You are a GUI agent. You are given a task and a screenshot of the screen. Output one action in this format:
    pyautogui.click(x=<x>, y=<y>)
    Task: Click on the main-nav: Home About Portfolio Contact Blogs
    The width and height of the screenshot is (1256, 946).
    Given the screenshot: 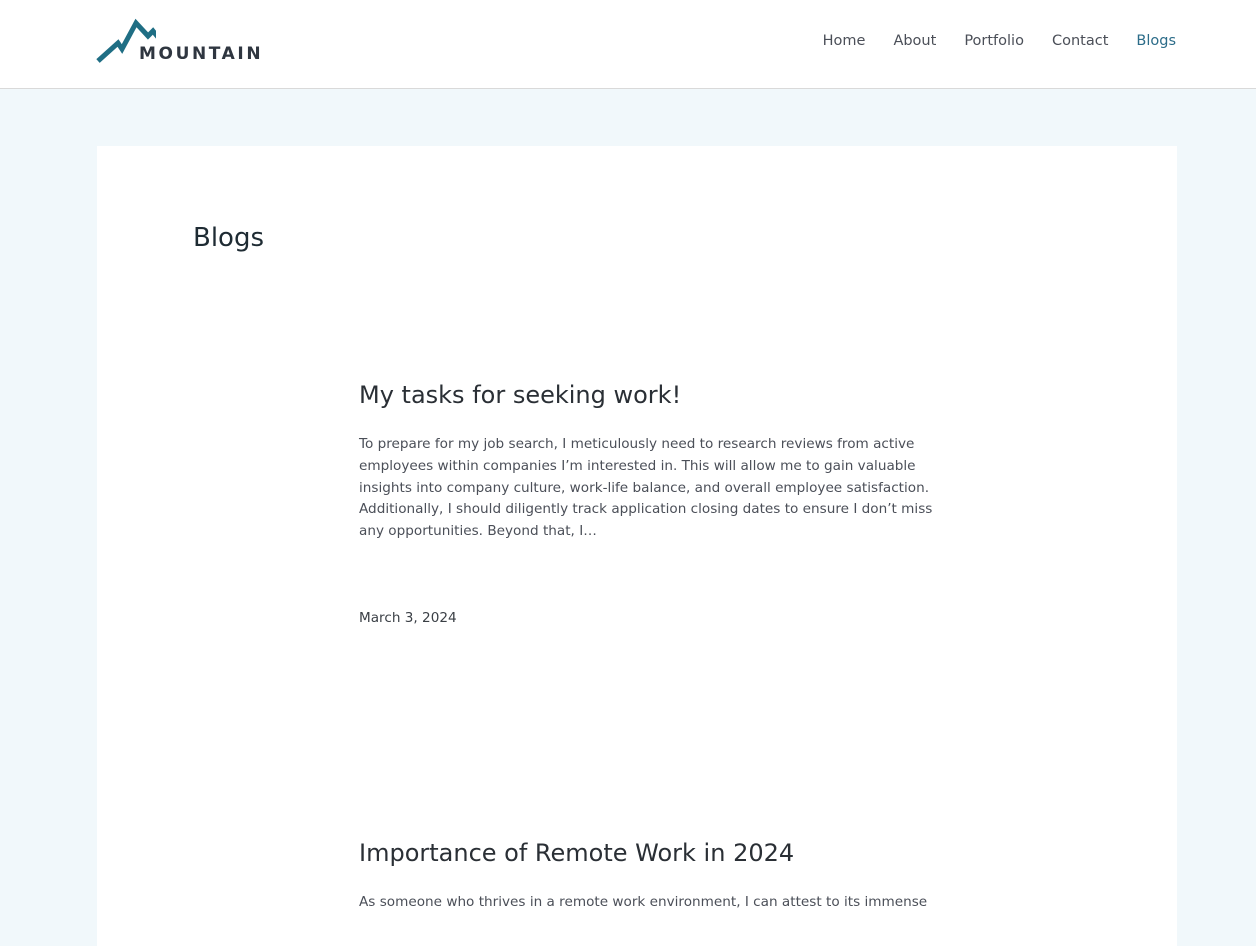 What is the action you would take?
    pyautogui.click(x=985, y=41)
    